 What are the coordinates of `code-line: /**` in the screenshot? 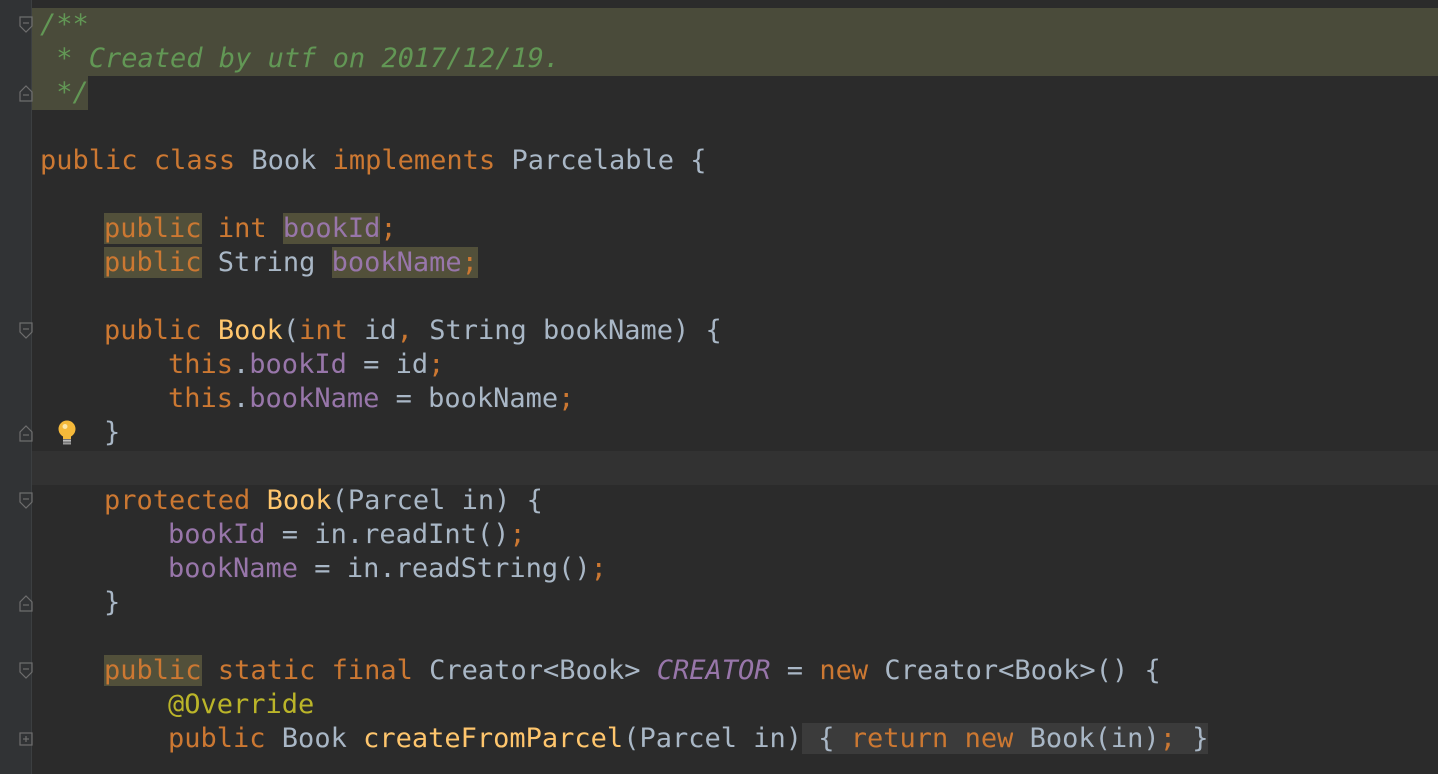 It's located at (64, 25).